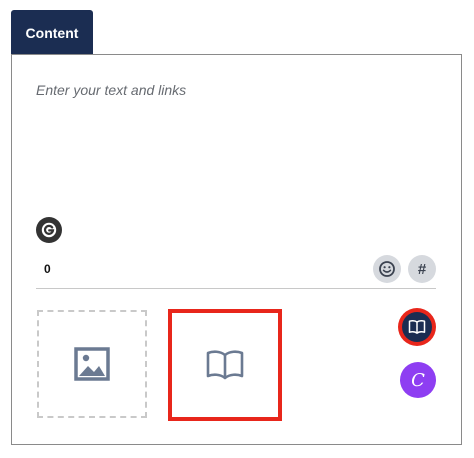 This screenshot has height=458, width=474. I want to click on text-input: Enter your text and links, so click(111, 90).